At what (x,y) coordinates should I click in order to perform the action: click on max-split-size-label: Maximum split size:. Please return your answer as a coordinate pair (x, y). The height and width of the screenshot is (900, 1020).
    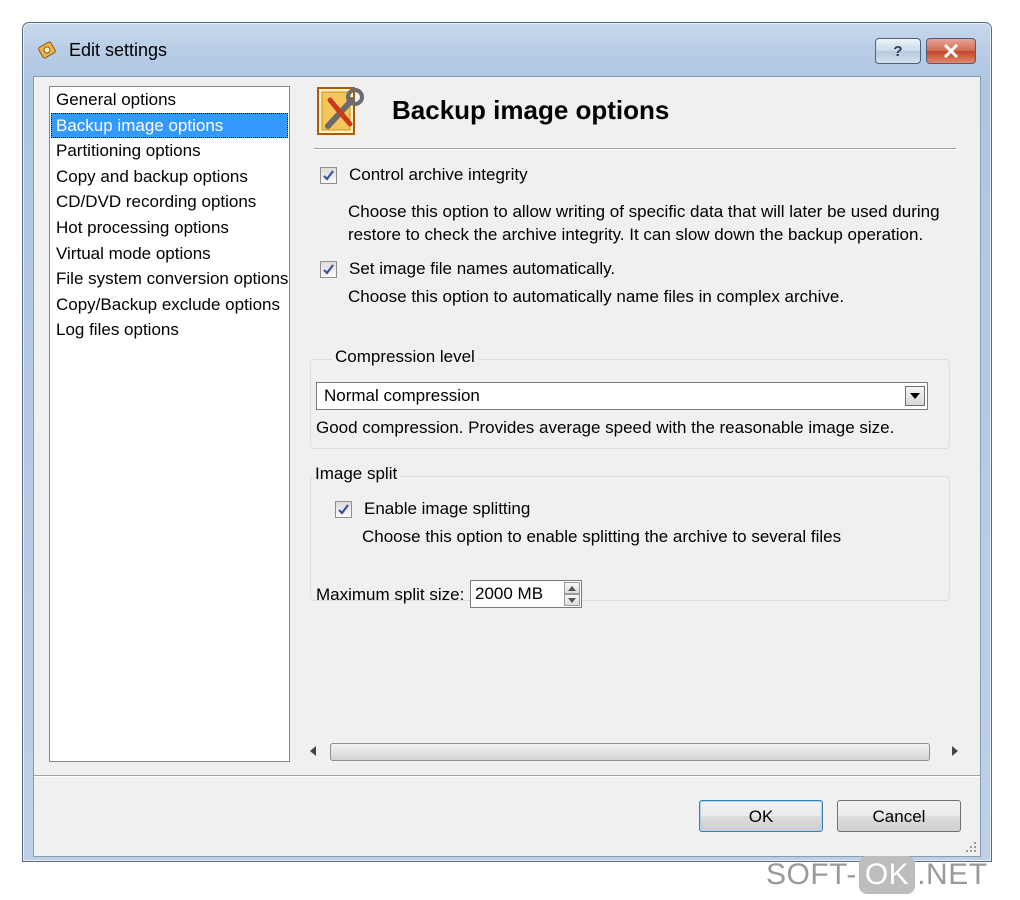
    Looking at the image, I should click on (390, 594).